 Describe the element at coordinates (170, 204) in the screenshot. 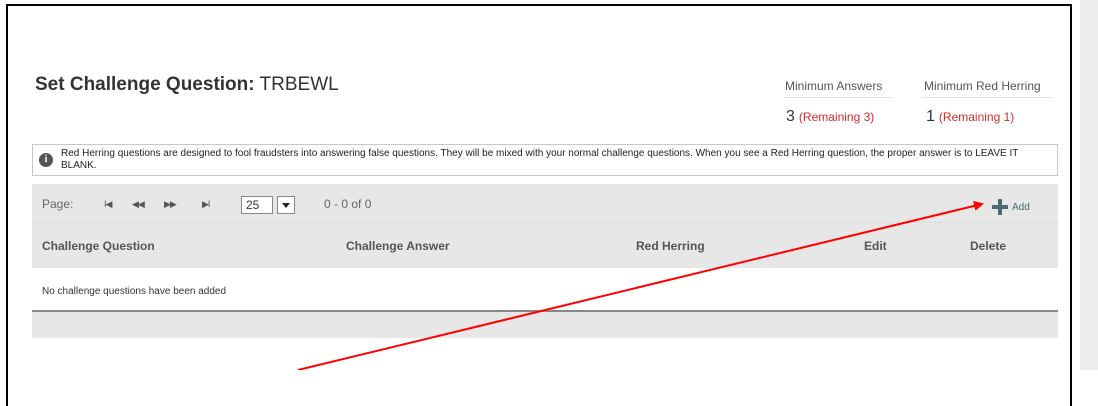

I see `next-page-icon: ▶▶` at that location.